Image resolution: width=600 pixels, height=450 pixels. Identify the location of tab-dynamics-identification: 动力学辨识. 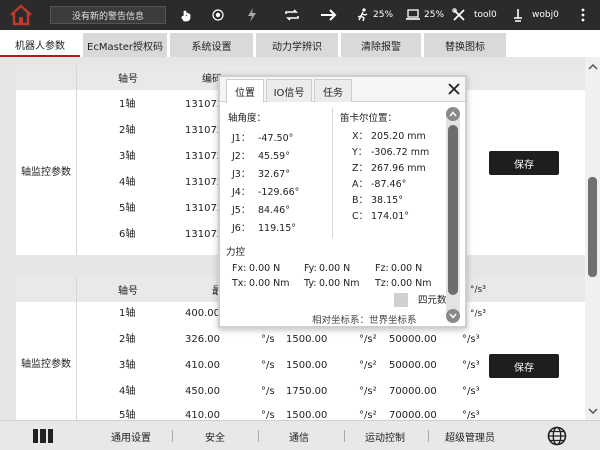
(297, 45).